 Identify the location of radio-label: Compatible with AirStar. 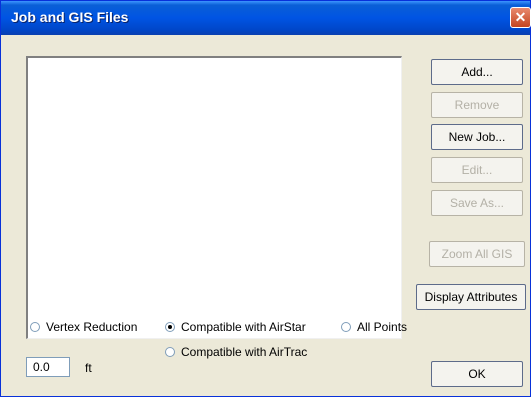
(243, 327).